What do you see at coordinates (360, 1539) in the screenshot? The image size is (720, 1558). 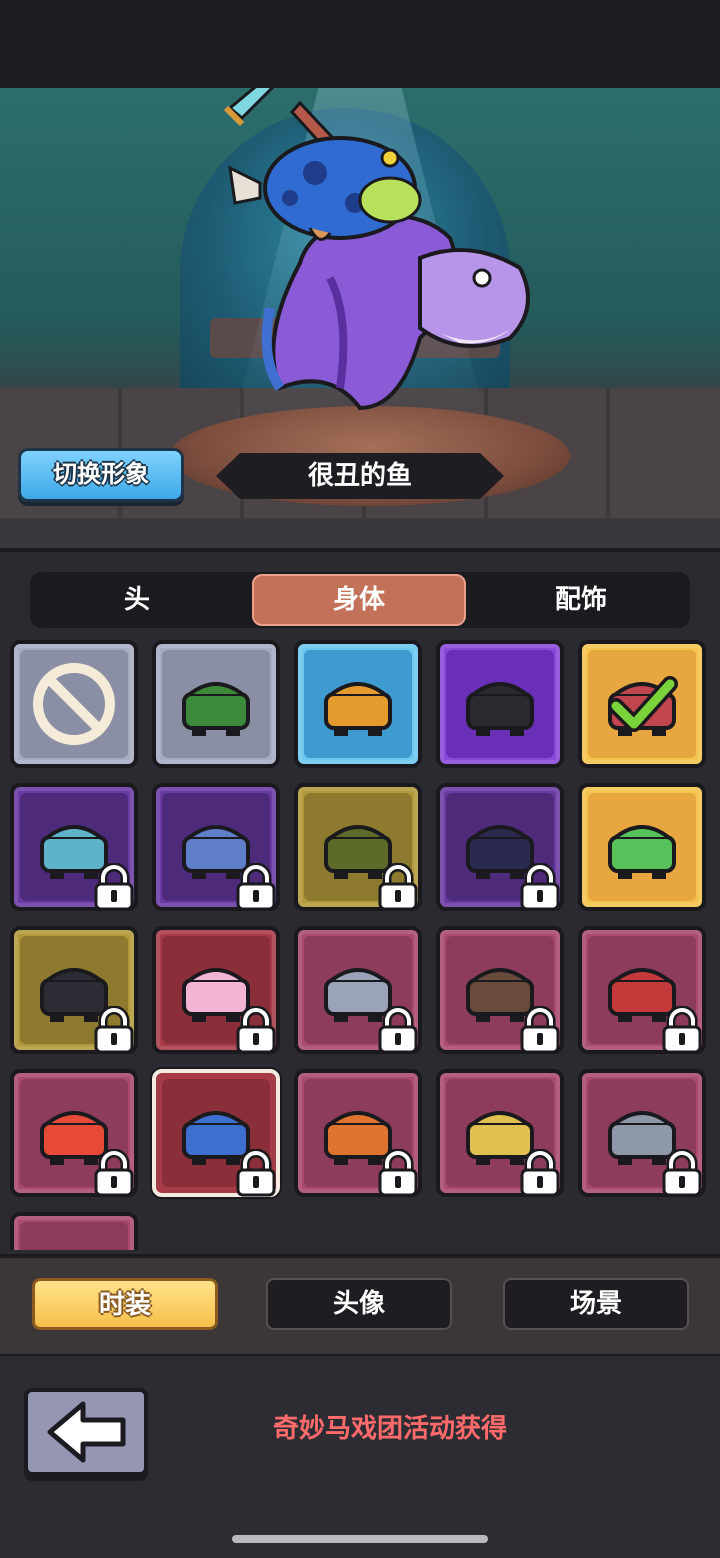 I see `home-indicator` at bounding box center [360, 1539].